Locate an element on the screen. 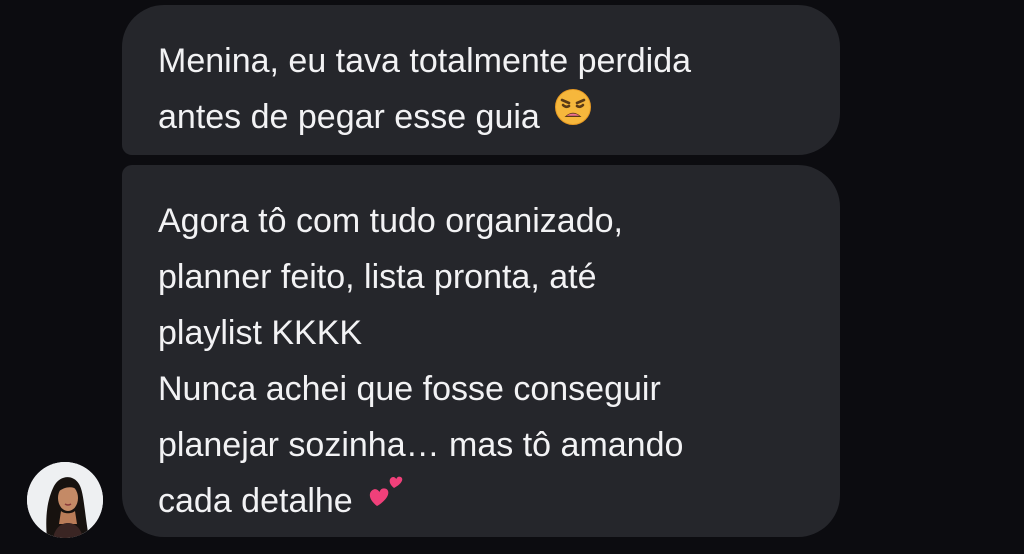 Image resolution: width=1024 pixels, height=554 pixels. message-line: planejar sozinha… mas tô amando is located at coordinates (421, 445).